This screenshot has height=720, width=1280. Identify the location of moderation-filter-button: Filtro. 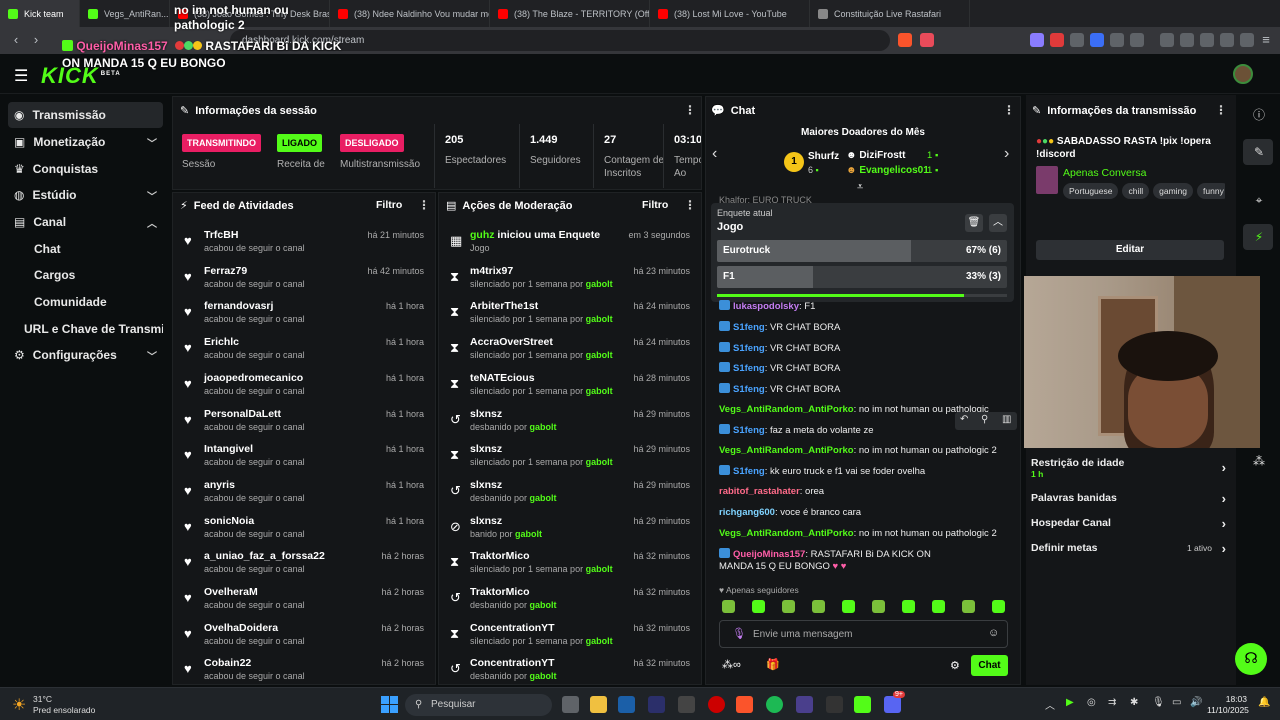
(655, 205).